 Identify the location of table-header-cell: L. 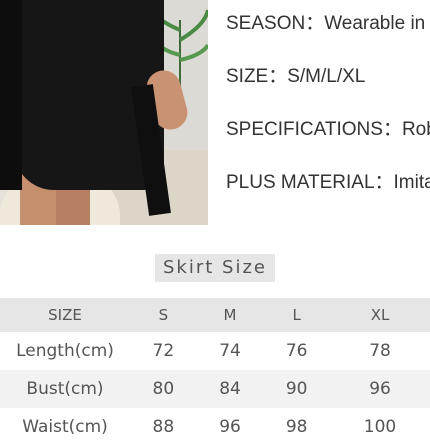
(297, 315).